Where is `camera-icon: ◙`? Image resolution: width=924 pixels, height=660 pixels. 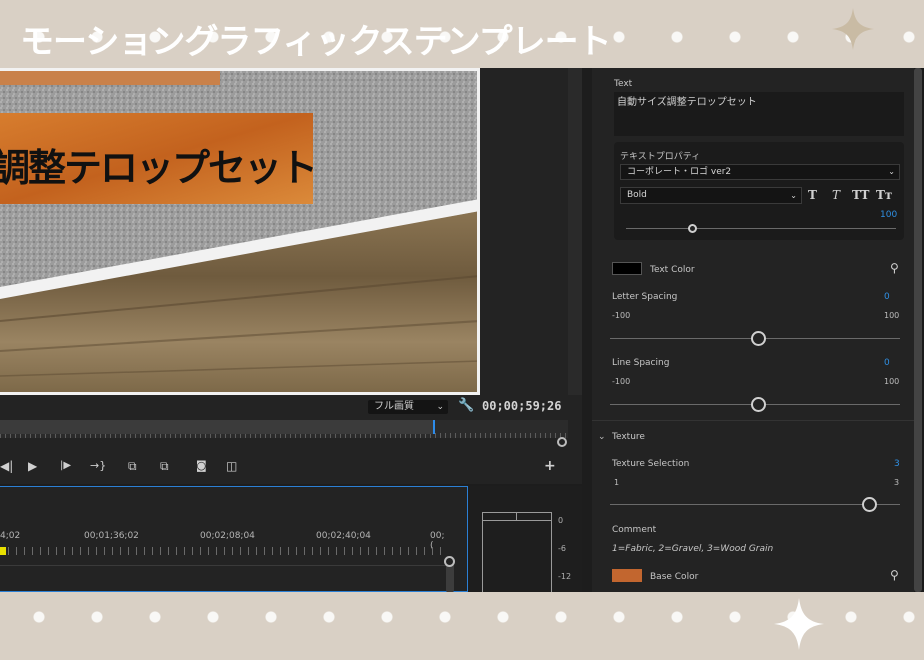
camera-icon: ◙ is located at coordinates (201, 466).